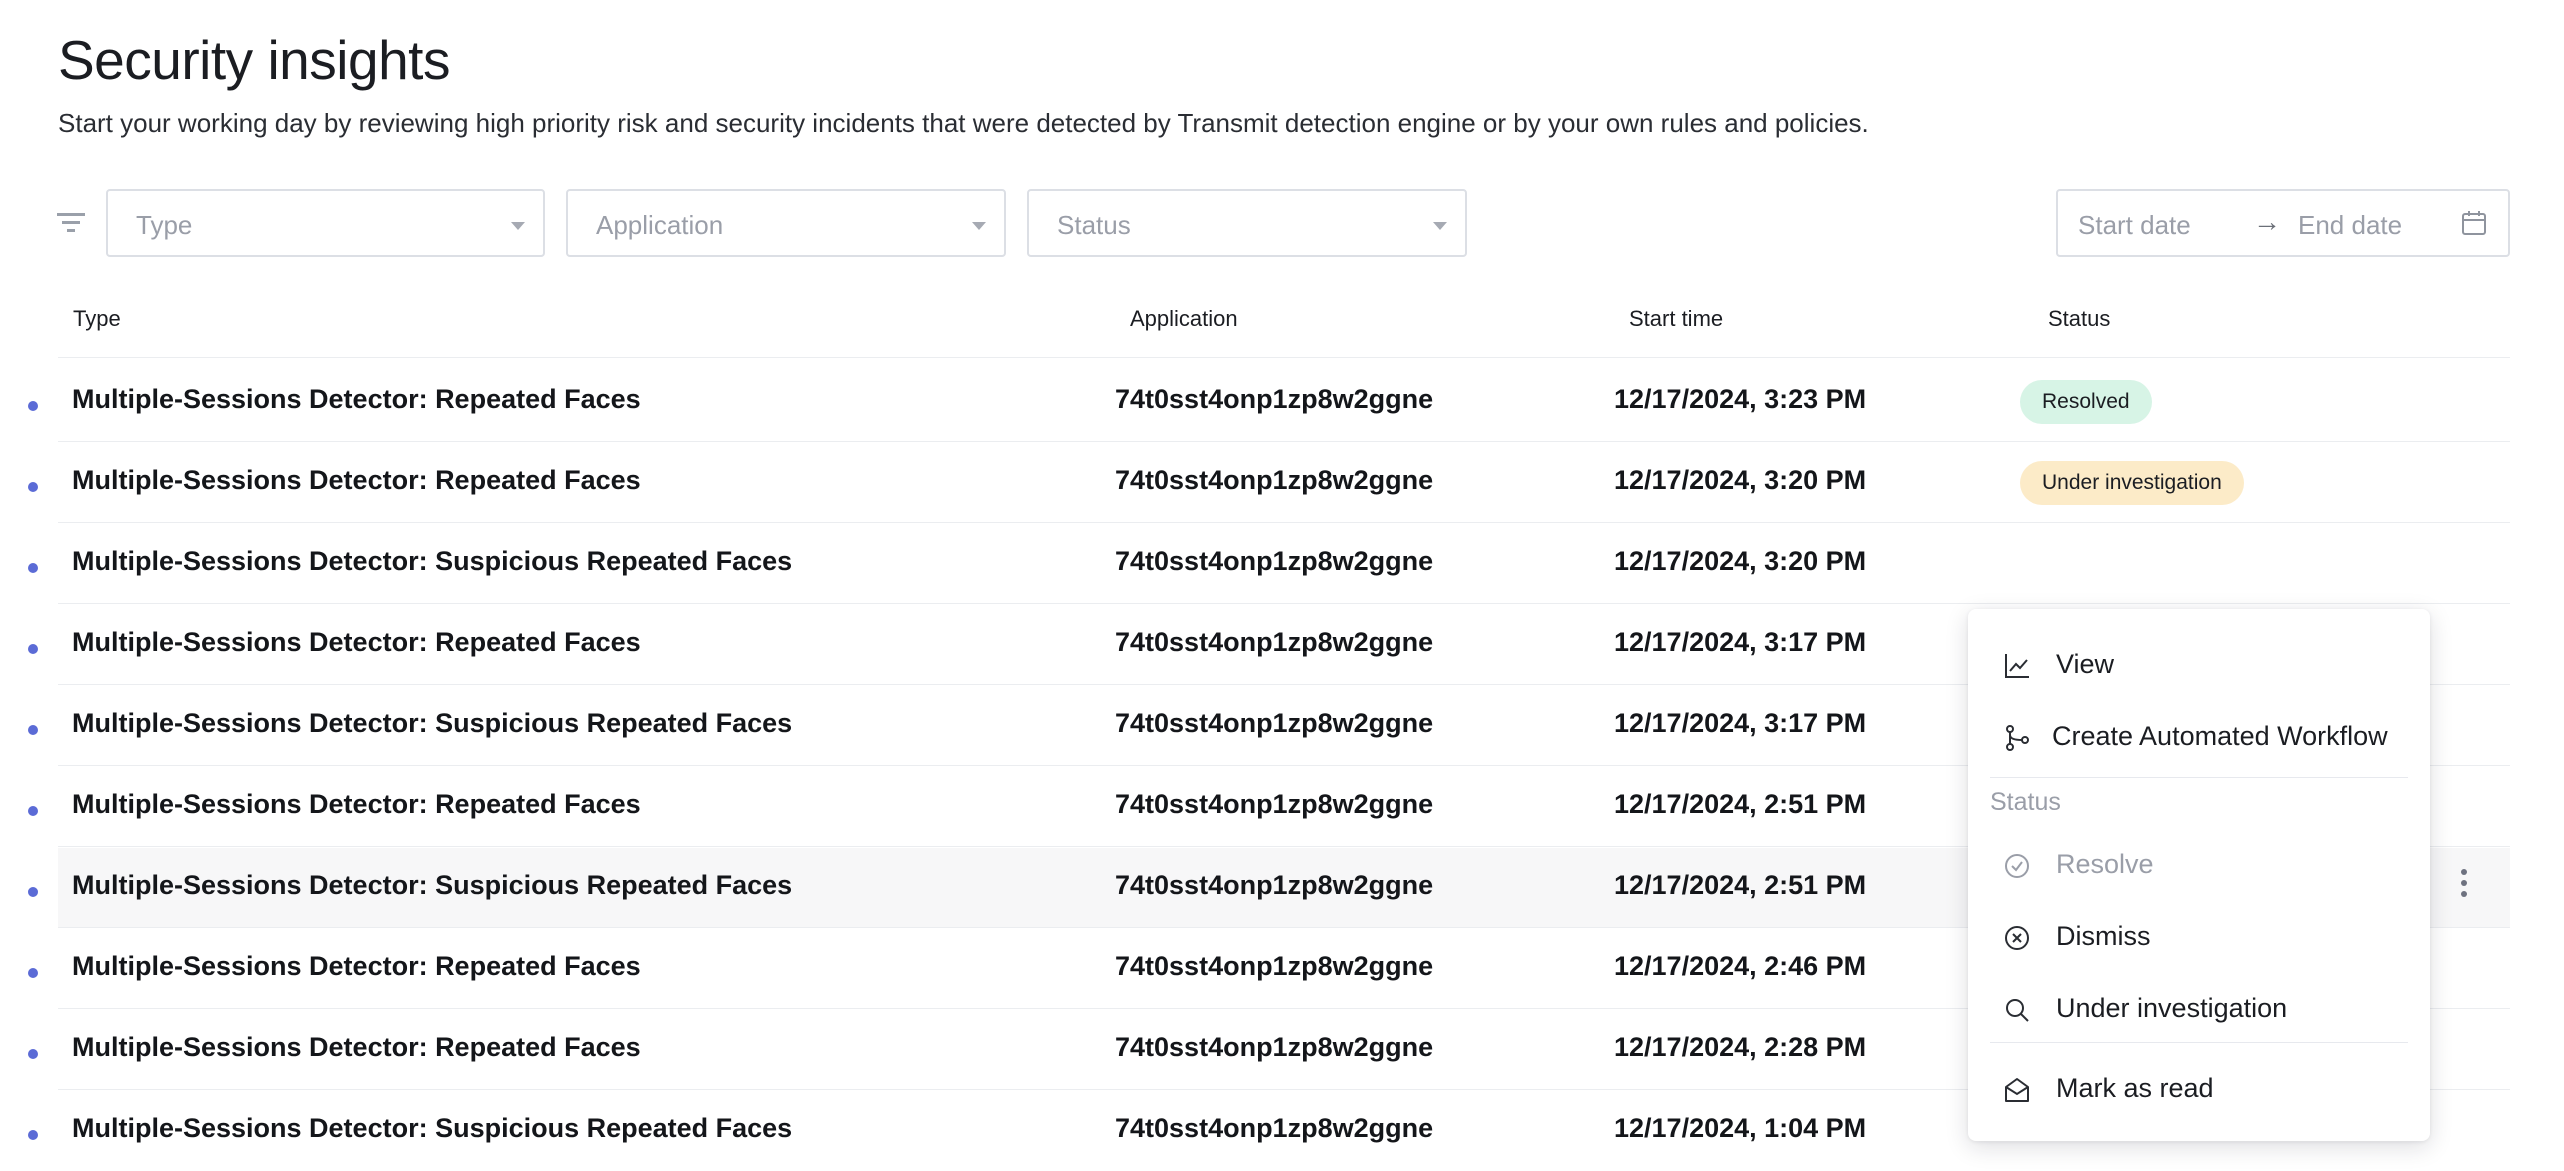  I want to click on column-header-status: Status, so click(2079, 319).